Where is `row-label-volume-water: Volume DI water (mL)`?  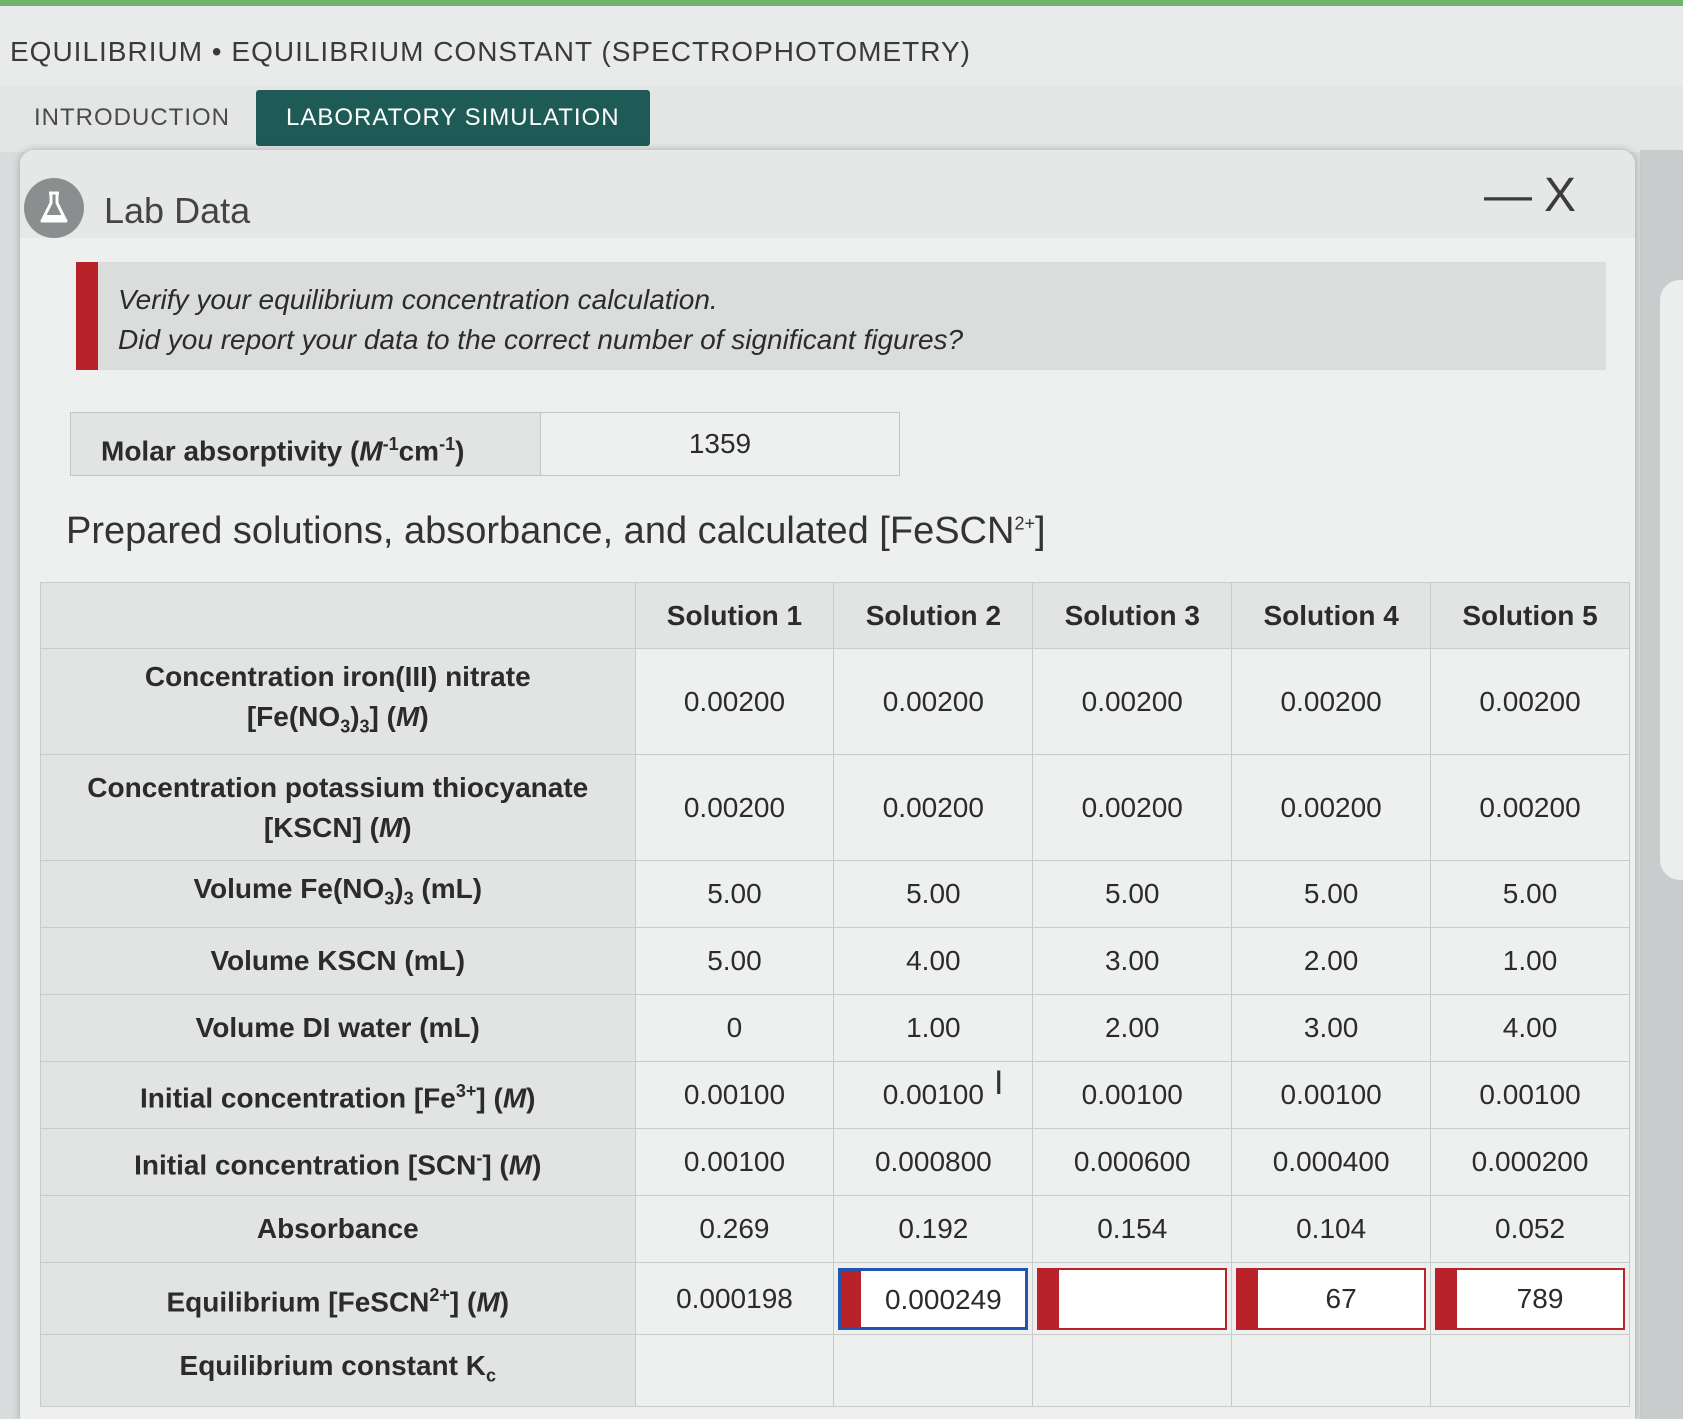
row-label-volume-water: Volume DI water (mL) is located at coordinates (338, 1028).